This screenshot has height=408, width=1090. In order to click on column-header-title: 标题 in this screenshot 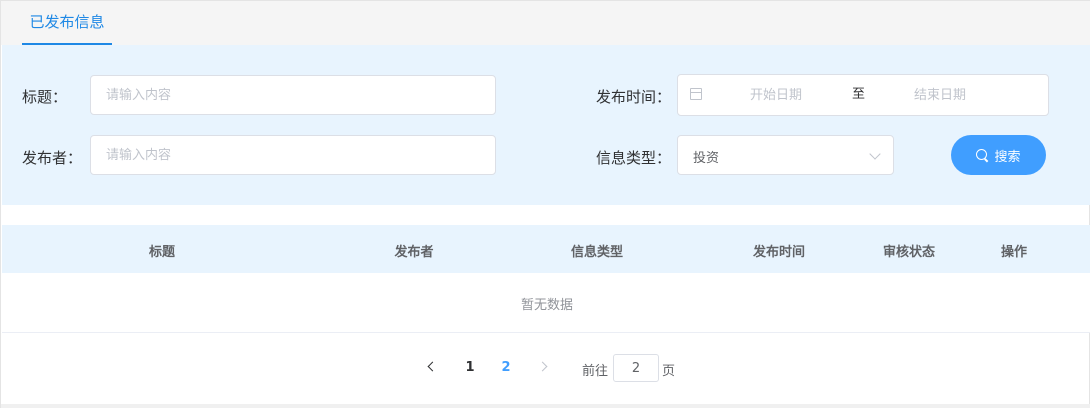, I will do `click(162, 250)`.